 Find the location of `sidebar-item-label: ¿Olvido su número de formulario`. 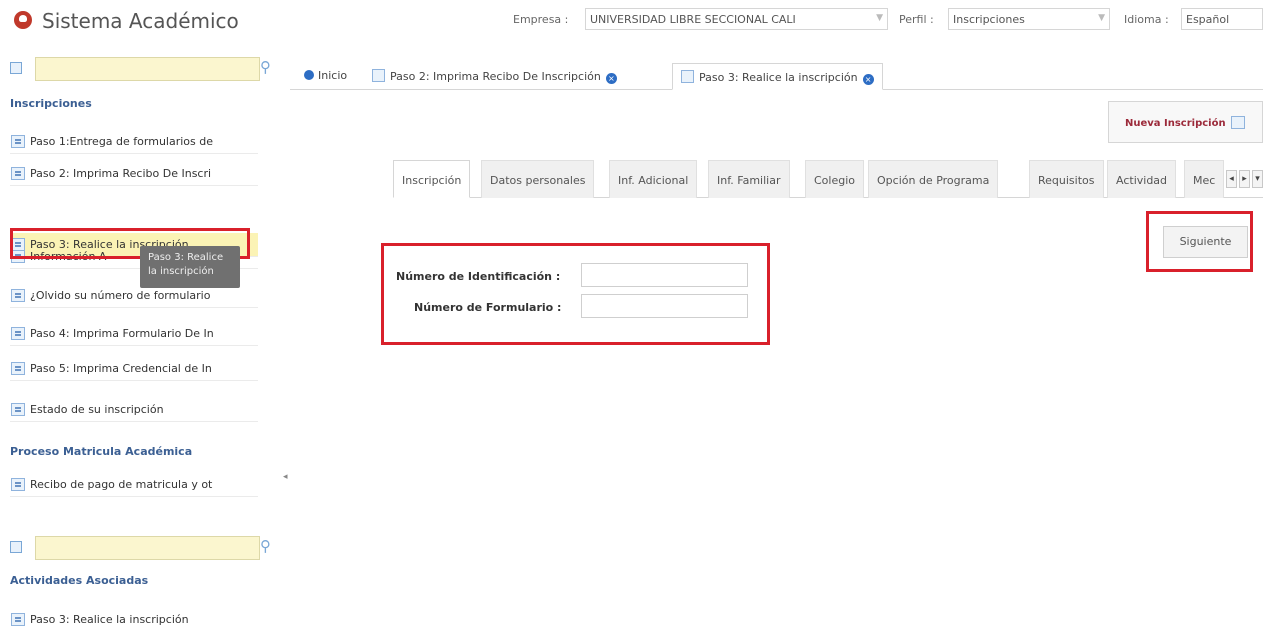

sidebar-item-label: ¿Olvido su número de formulario is located at coordinates (120, 295).